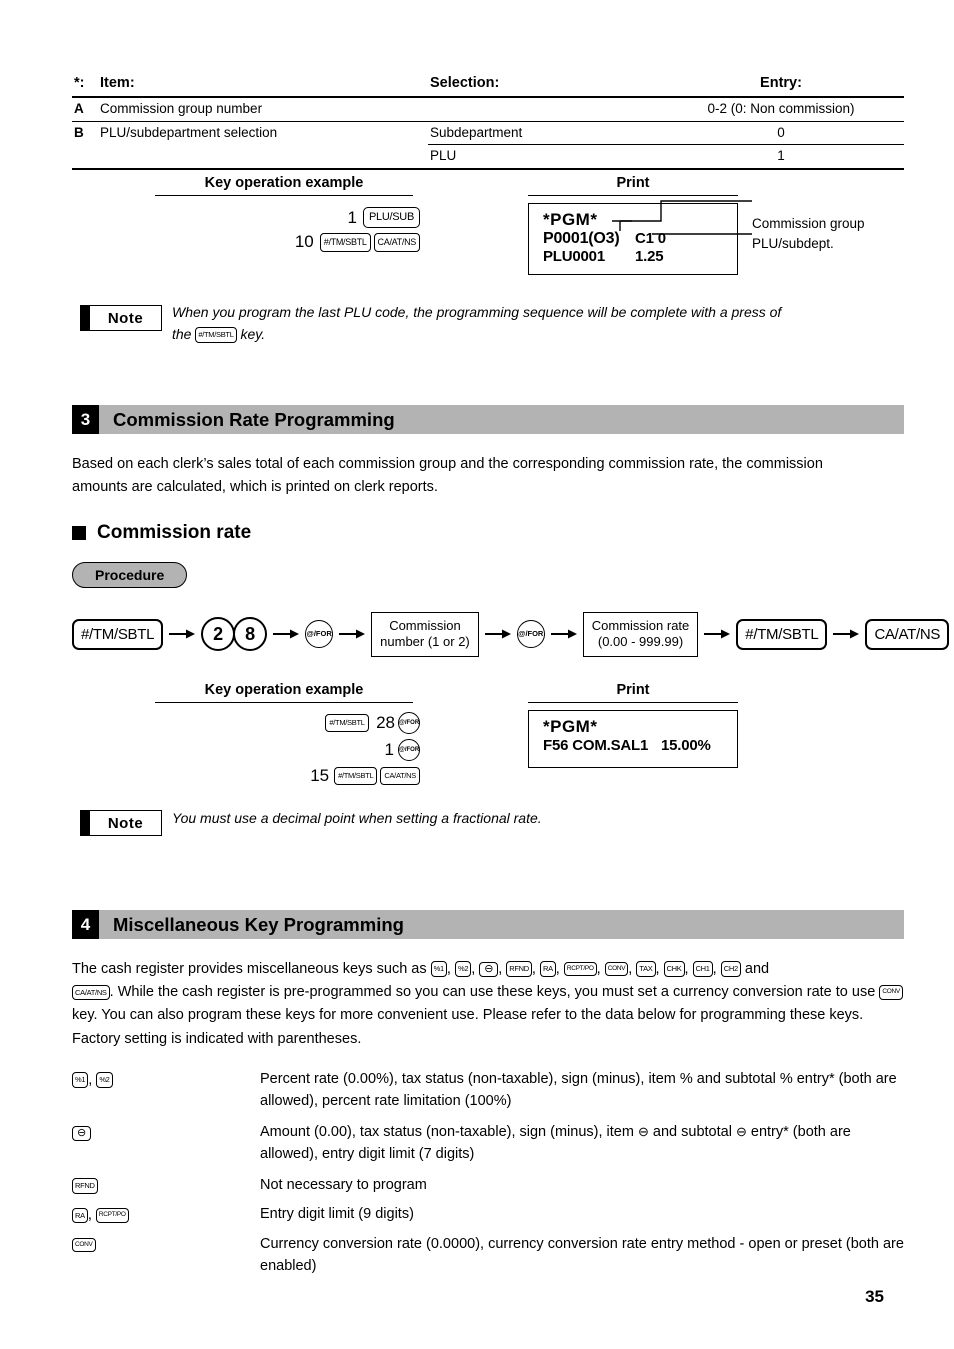 The height and width of the screenshot is (1349, 954). What do you see at coordinates (79, 83) in the screenshot?
I see `spec-header-star: *:` at bounding box center [79, 83].